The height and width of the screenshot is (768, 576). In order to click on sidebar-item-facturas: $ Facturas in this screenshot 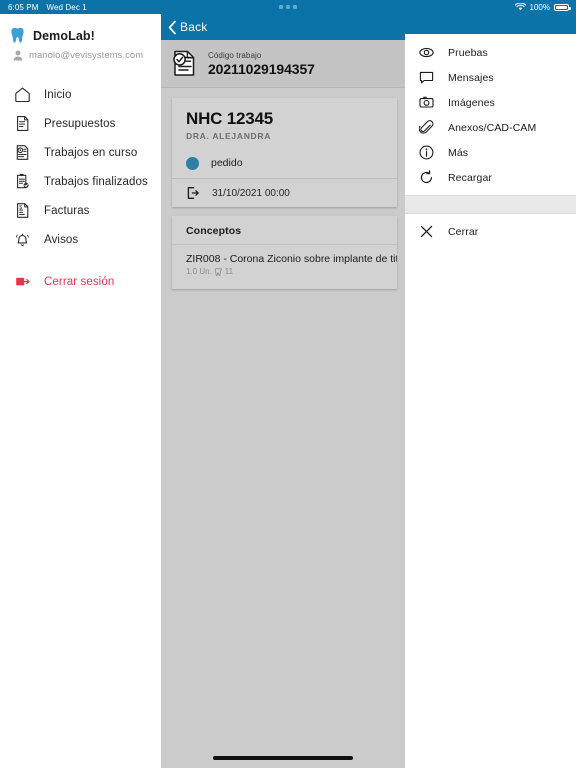, I will do `click(80, 210)`.